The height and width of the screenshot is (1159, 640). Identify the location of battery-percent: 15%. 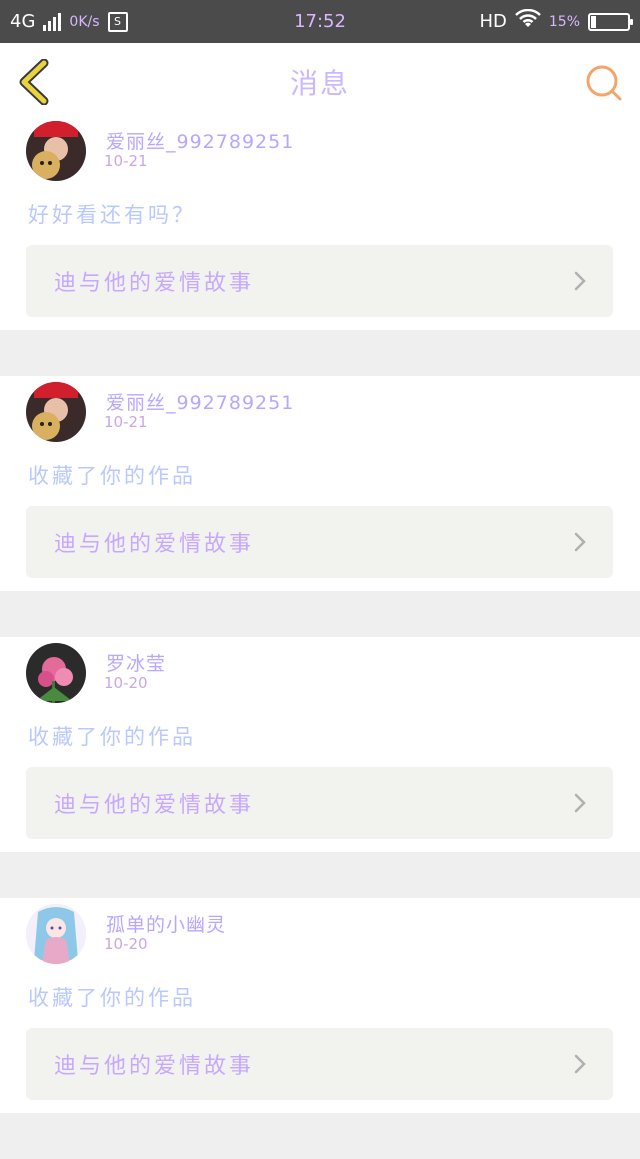
(564, 21).